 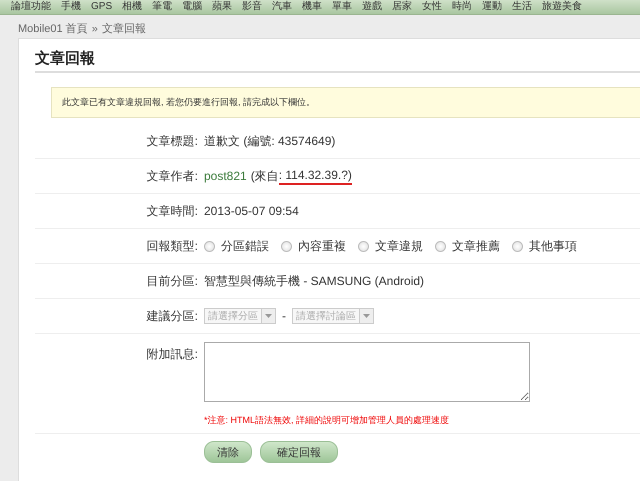 I want to click on message-textarea, so click(x=367, y=372).